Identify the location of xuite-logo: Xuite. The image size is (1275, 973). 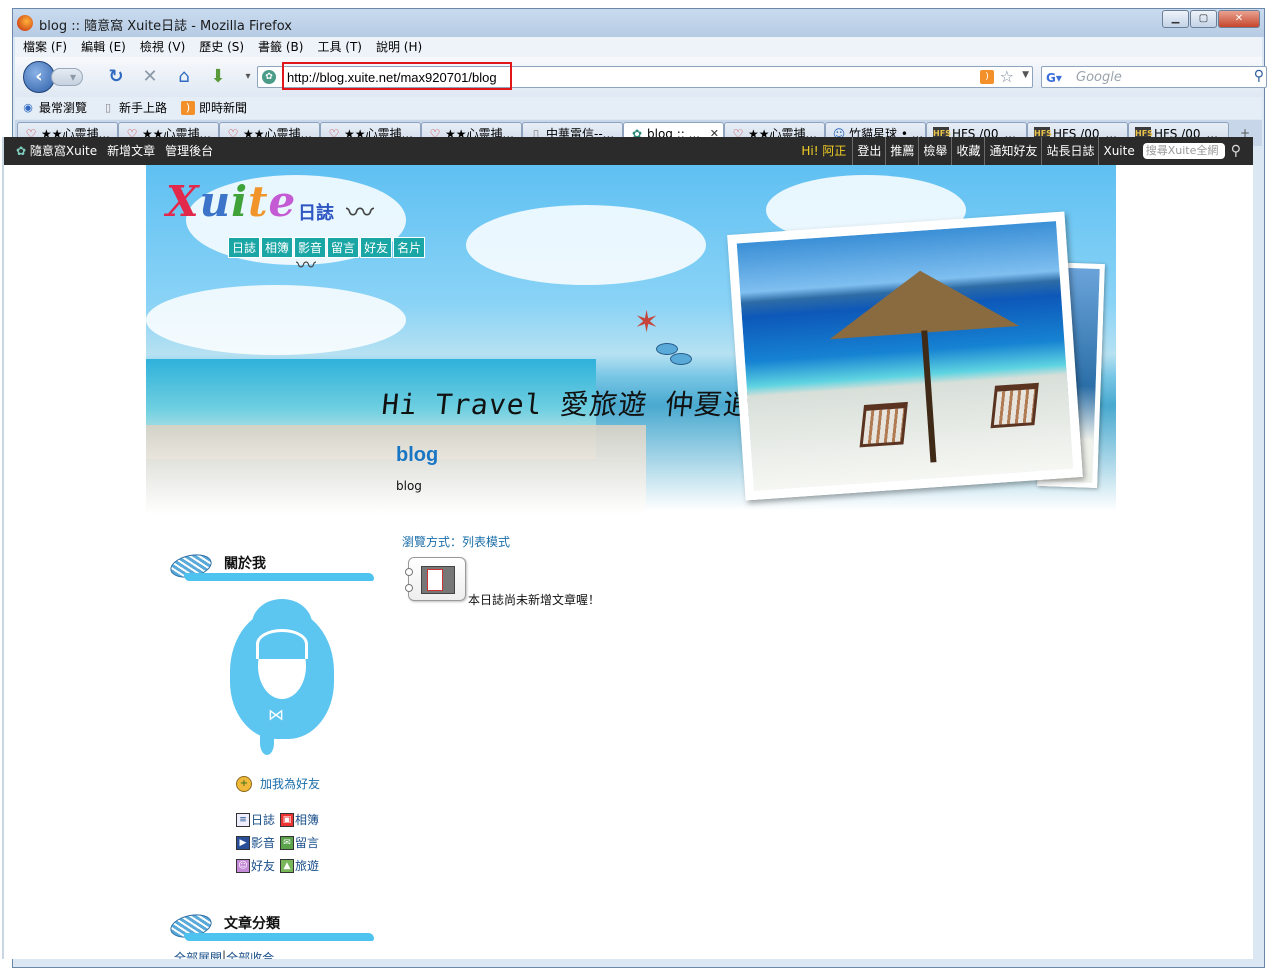
(231, 201).